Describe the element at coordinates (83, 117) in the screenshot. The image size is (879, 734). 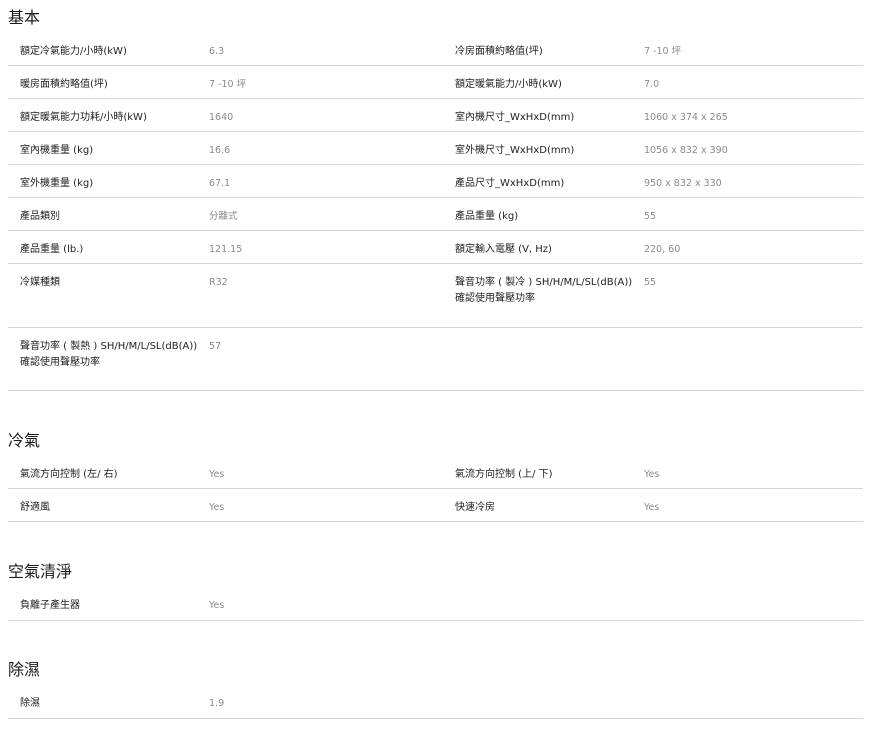
I see `spec-label: 額定暖氣能力功耗/小時(kW)` at that location.